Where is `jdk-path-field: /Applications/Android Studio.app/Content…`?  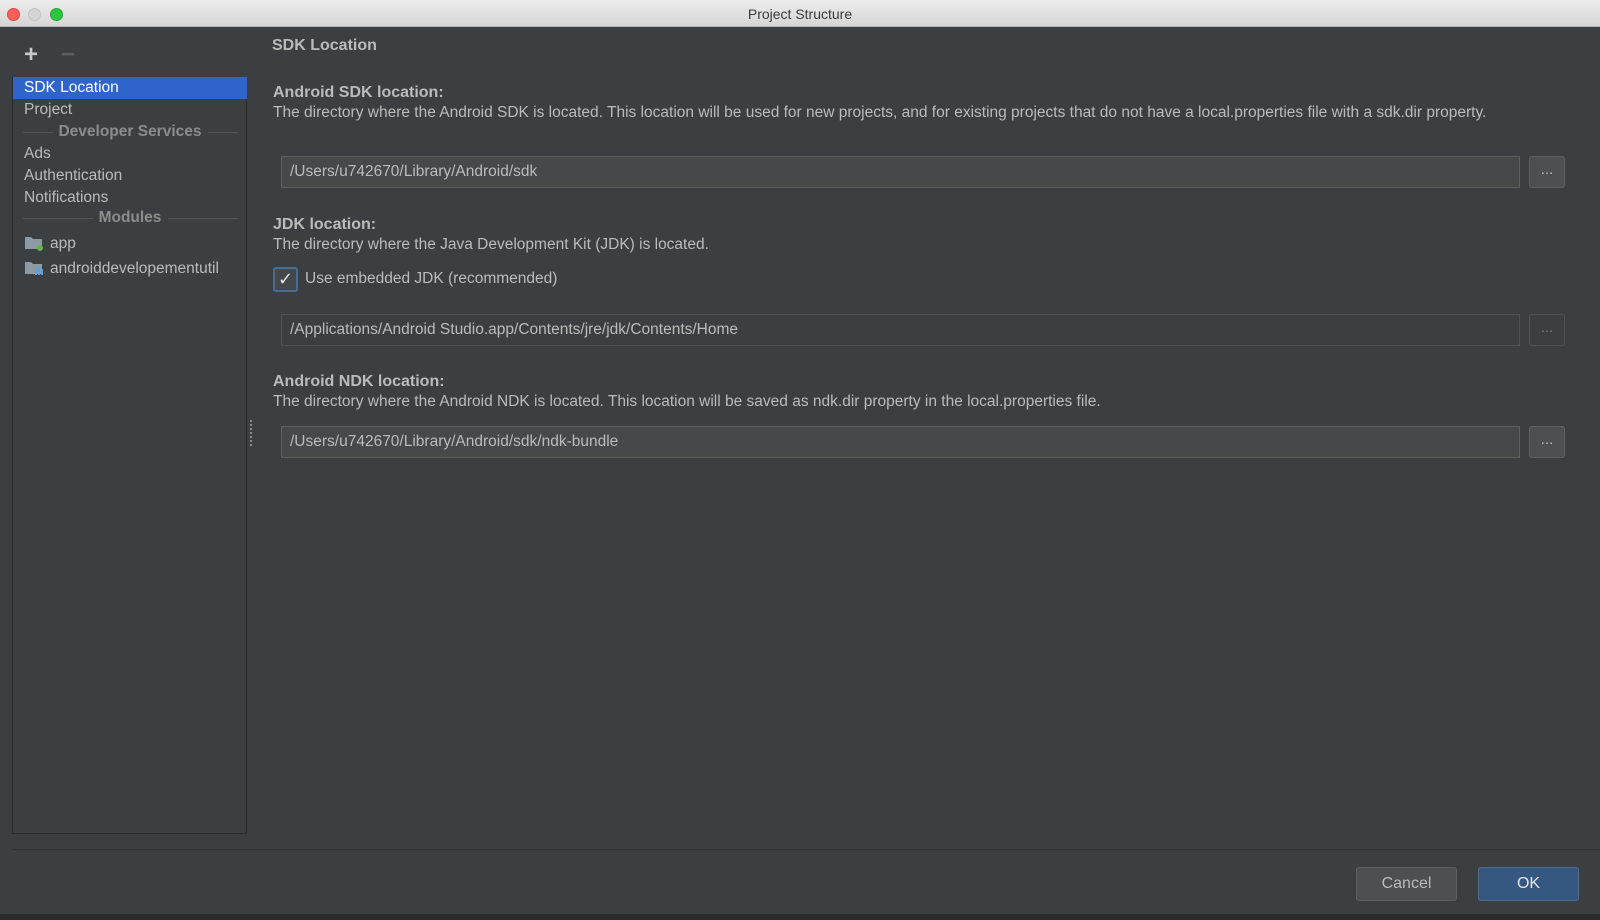 jdk-path-field: /Applications/Android Studio.app/Content… is located at coordinates (900, 330).